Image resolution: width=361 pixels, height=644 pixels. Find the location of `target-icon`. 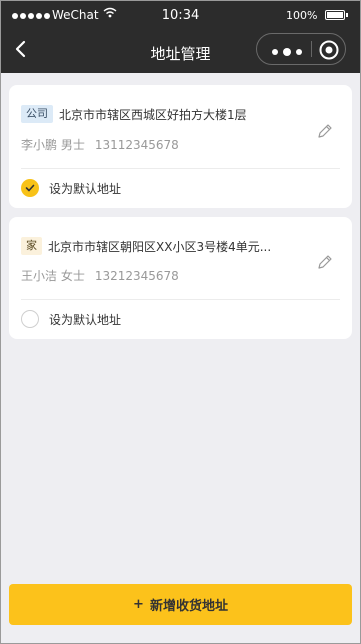

target-icon is located at coordinates (329, 50).